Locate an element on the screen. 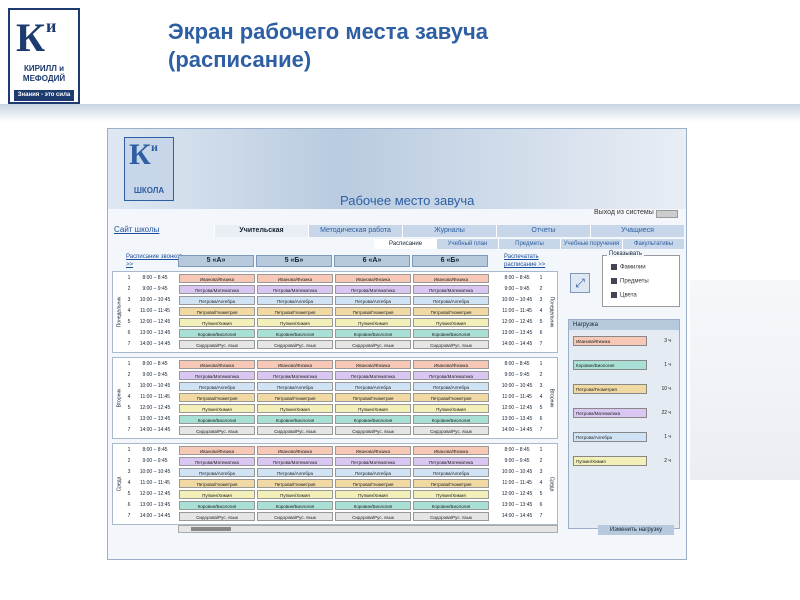  tab-students: Учащиеся is located at coordinates (637, 231).